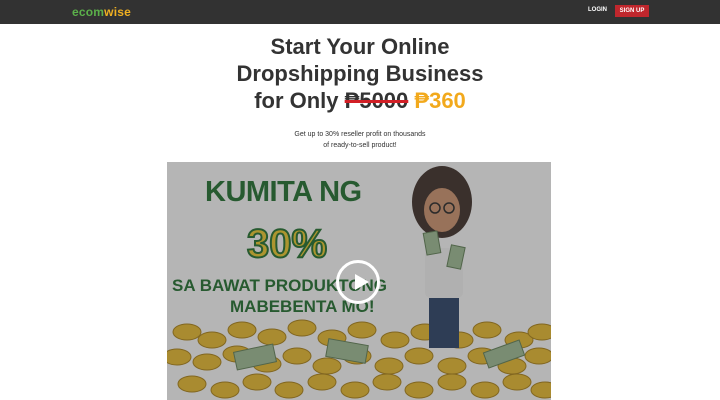 This screenshot has width=720, height=400. What do you see at coordinates (88, 12) in the screenshot?
I see `logo-text-ecom: ecom` at bounding box center [88, 12].